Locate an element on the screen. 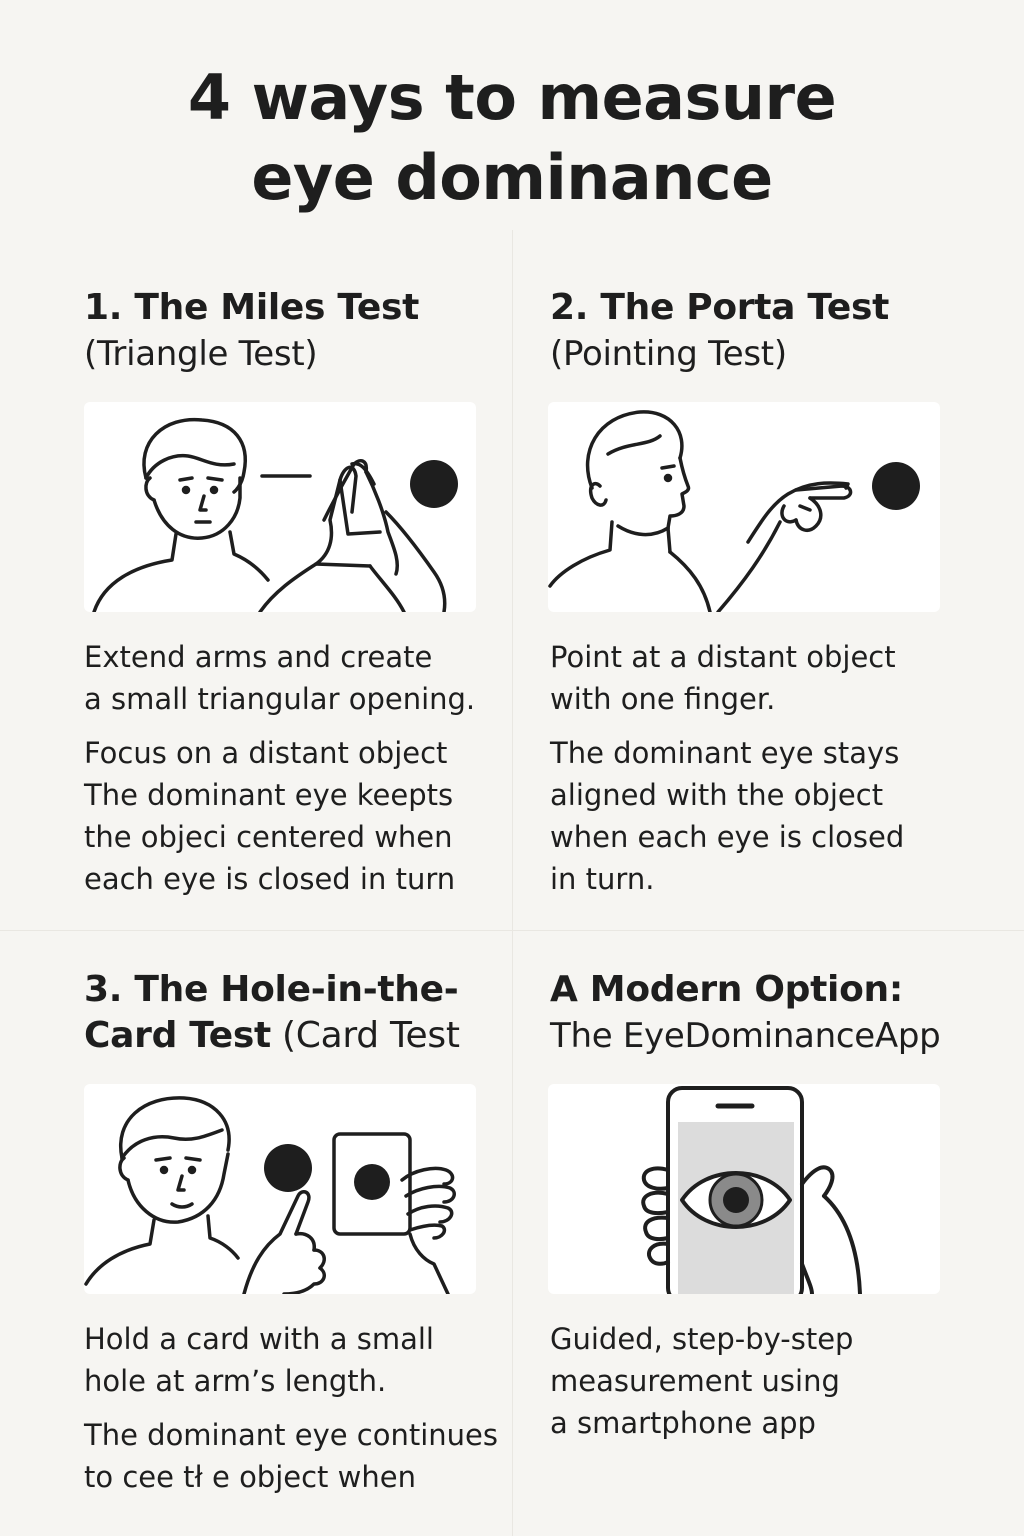 This screenshot has width=1024, height=1536. panel-heading-rest: (Card Test is located at coordinates (365, 1035).